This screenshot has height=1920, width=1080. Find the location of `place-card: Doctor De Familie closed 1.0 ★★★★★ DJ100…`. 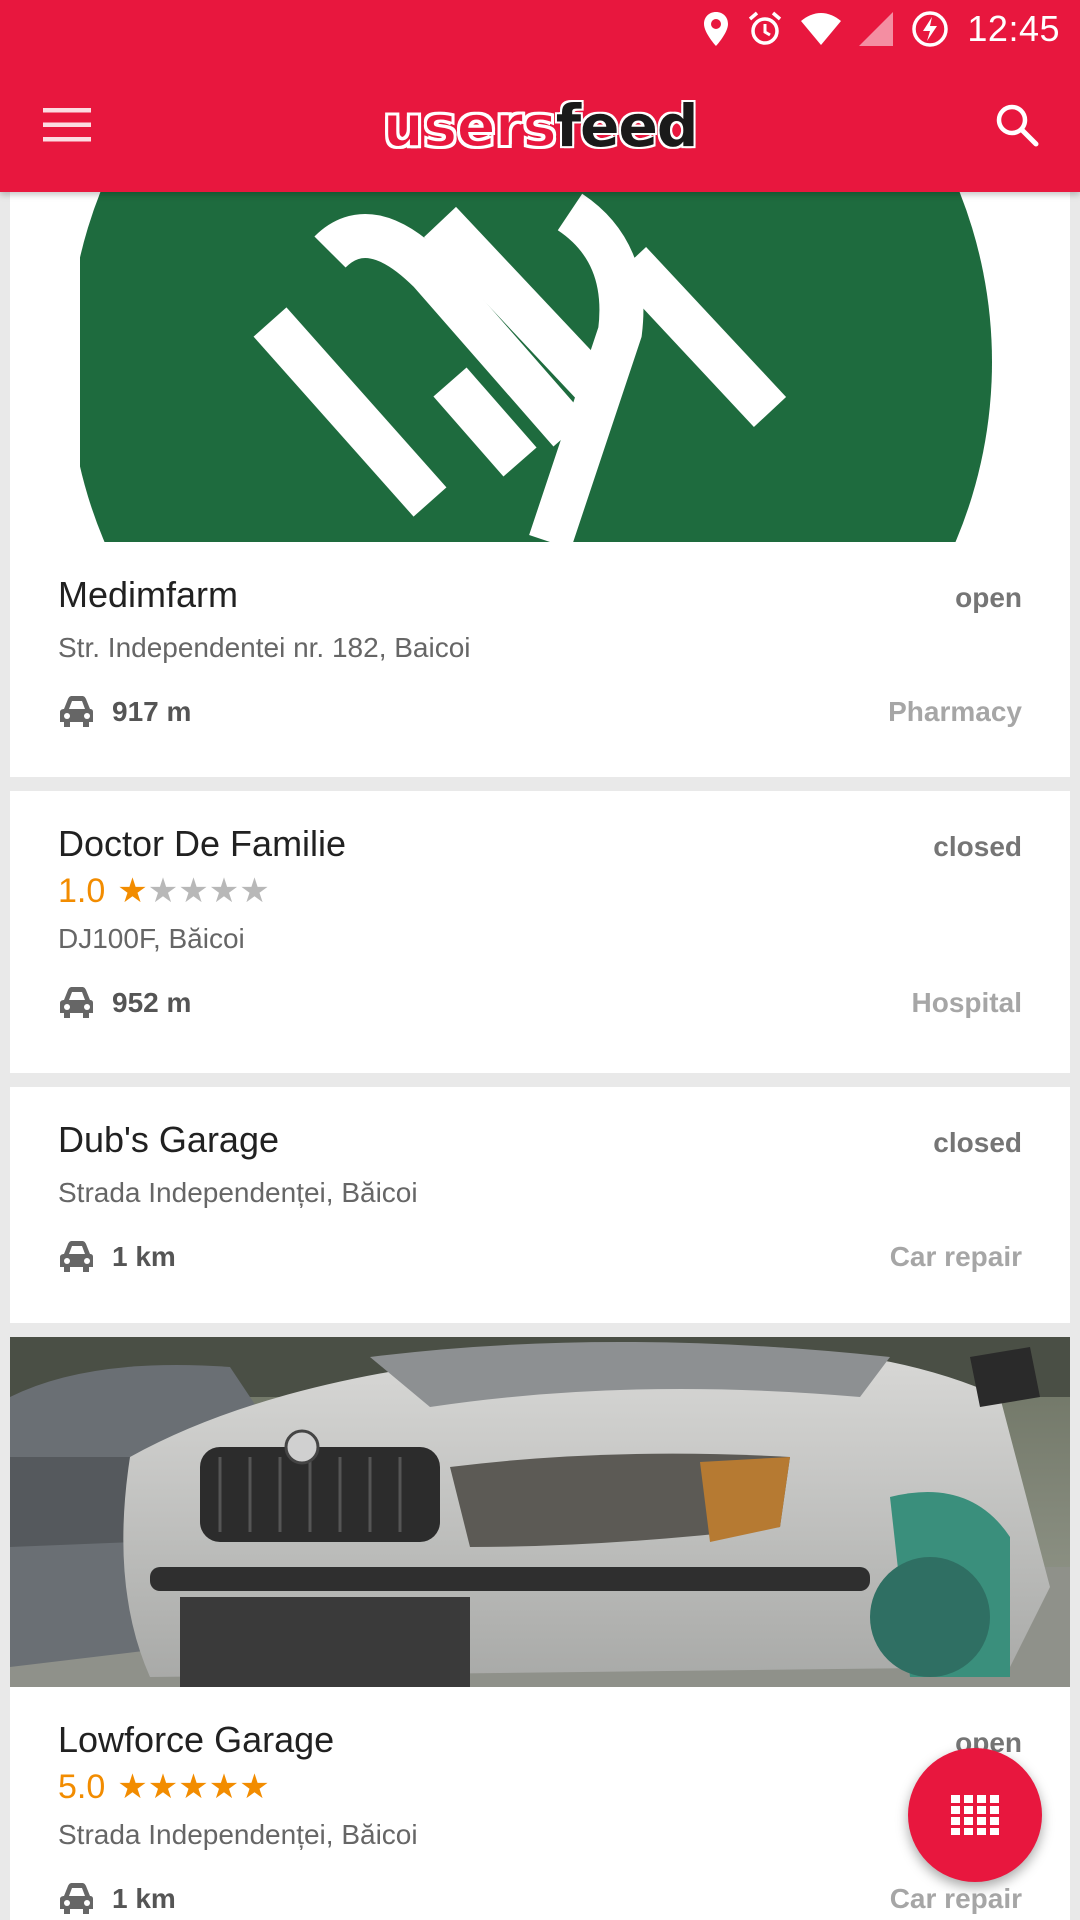

place-card: Doctor De Familie closed 1.0 ★★★★★ DJ100… is located at coordinates (540, 932).